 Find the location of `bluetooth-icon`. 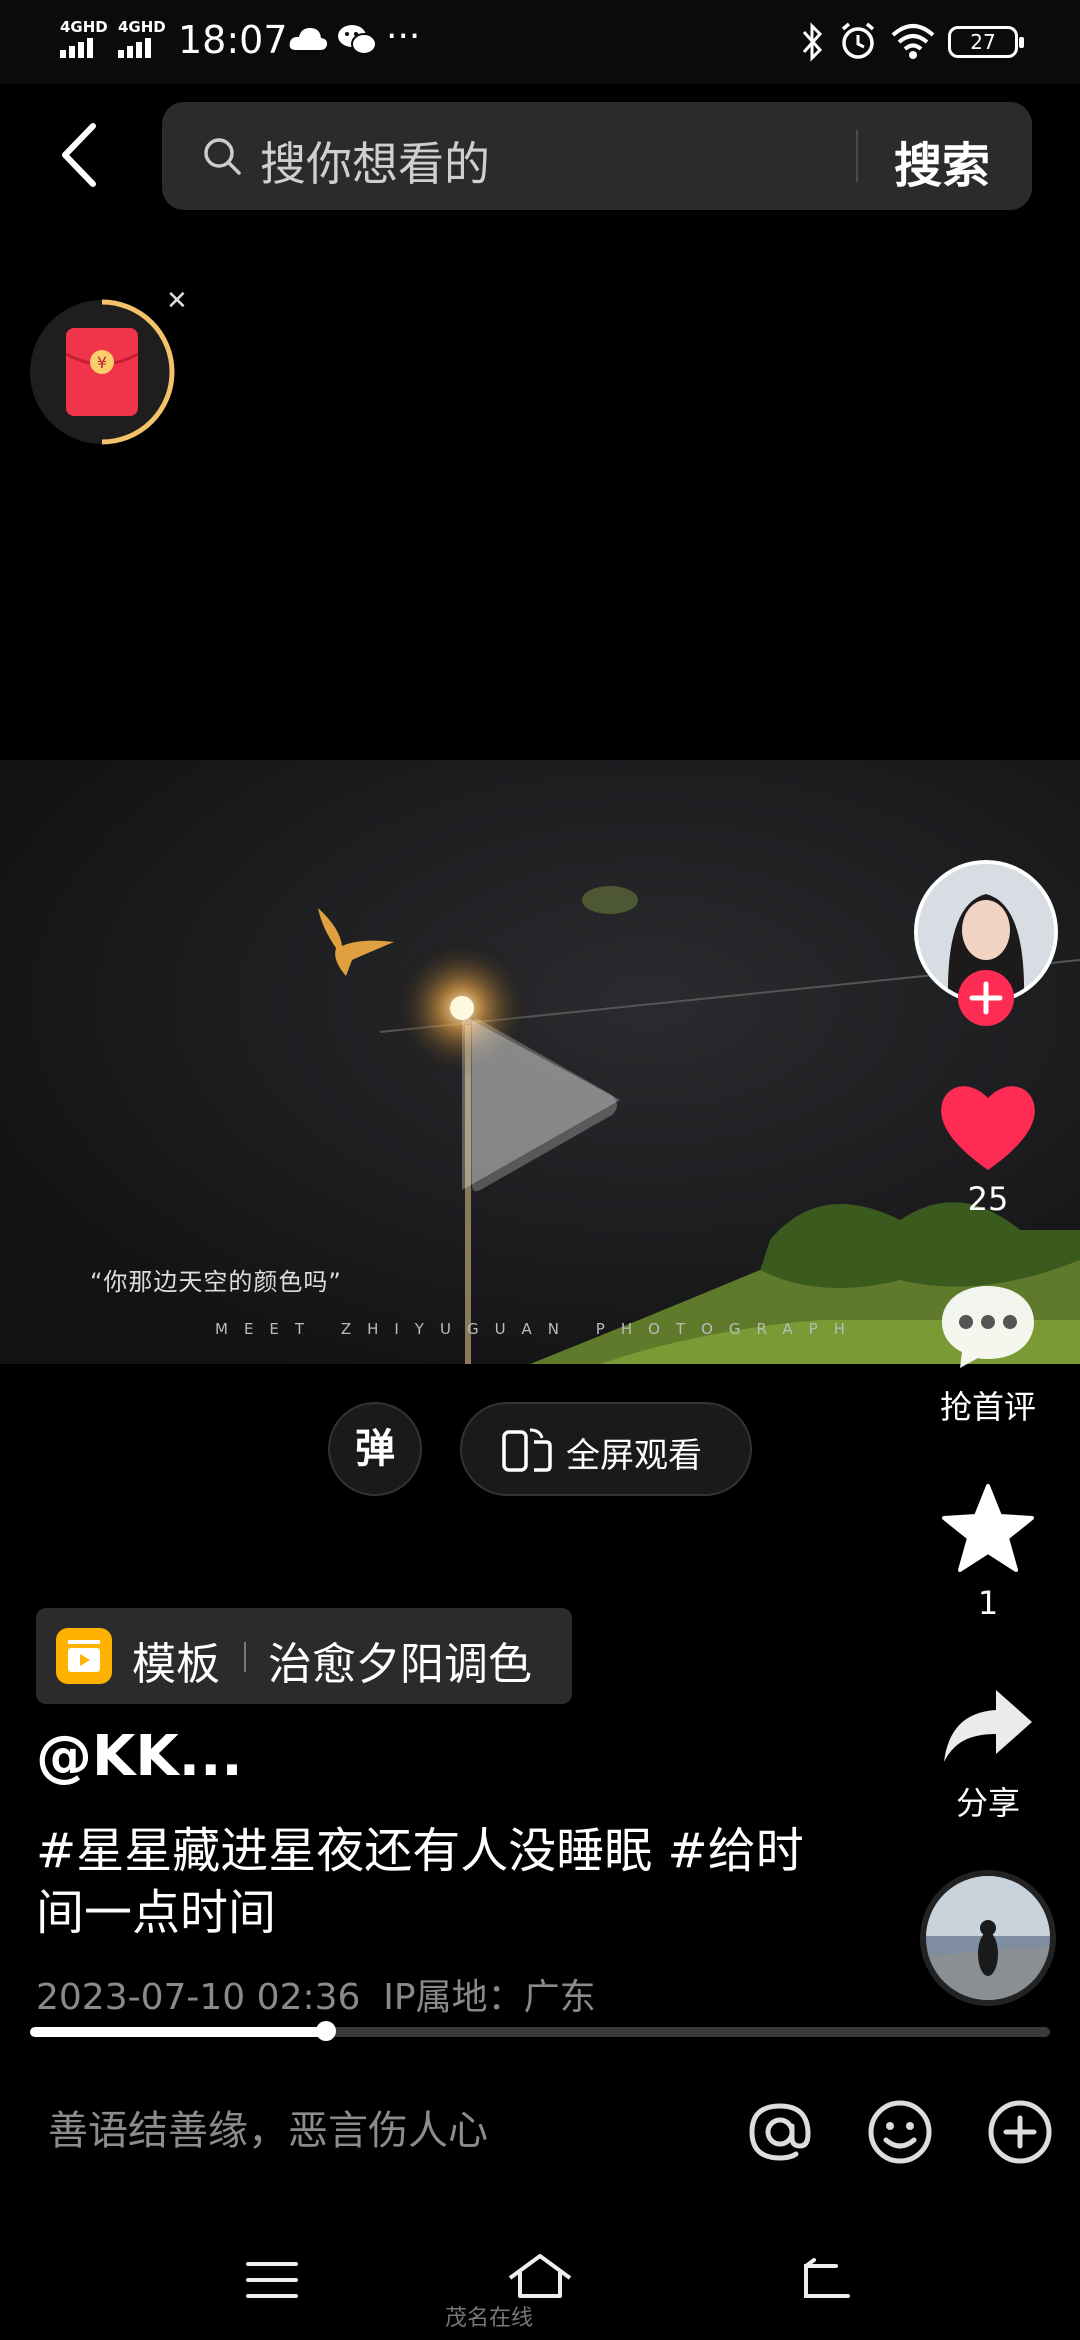

bluetooth-icon is located at coordinates (812, 42).